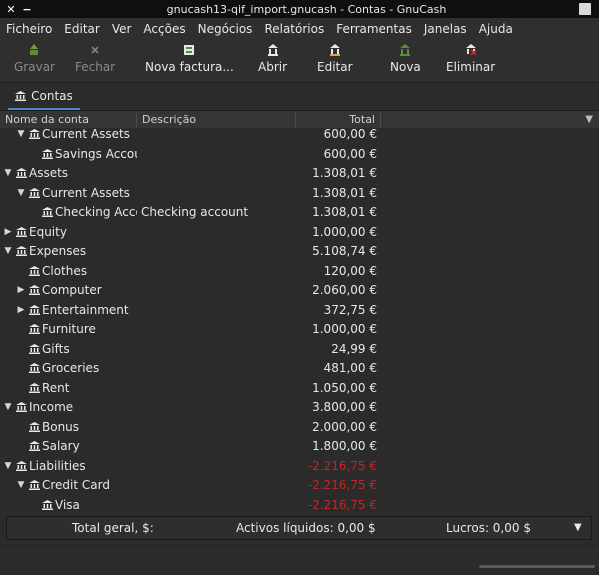  What do you see at coordinates (335, 59) in the screenshot?
I see `edit-button: Editar` at bounding box center [335, 59].